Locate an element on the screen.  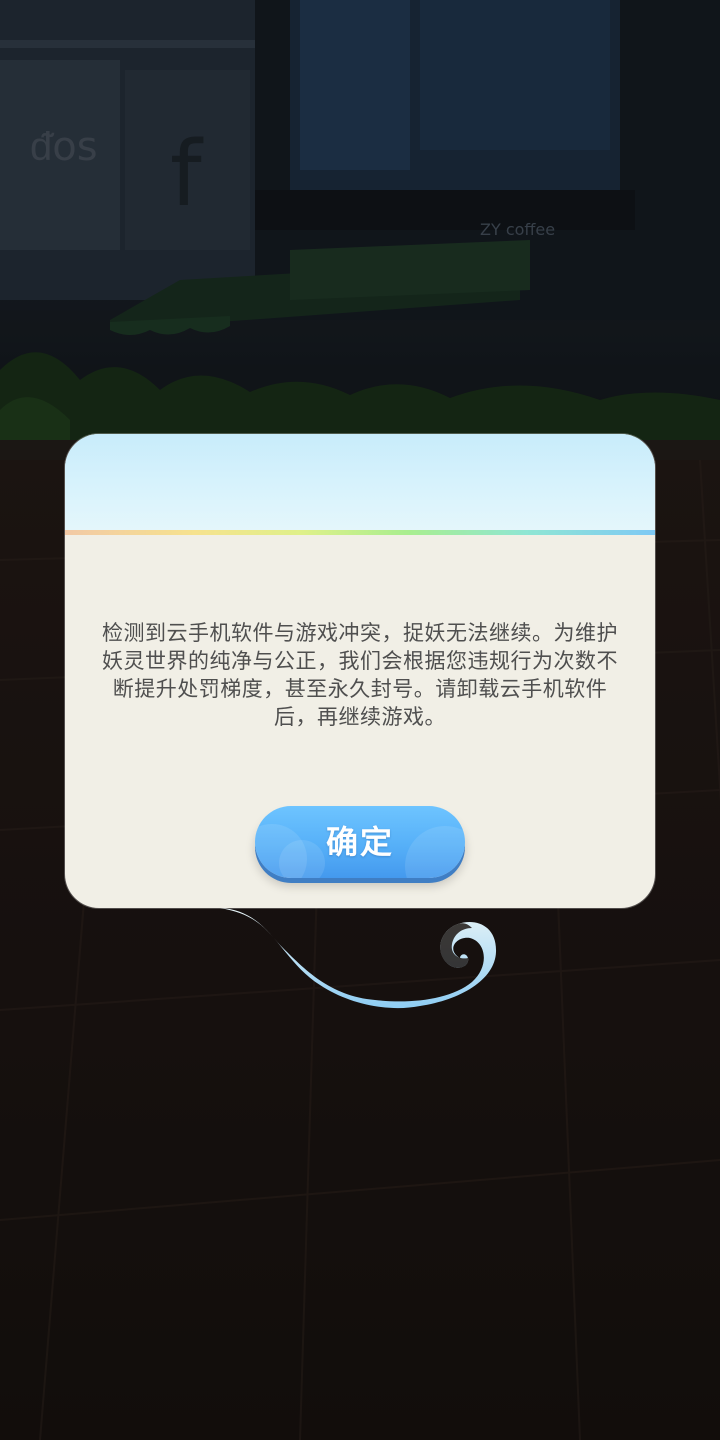
dialog-header is located at coordinates (360, 482).